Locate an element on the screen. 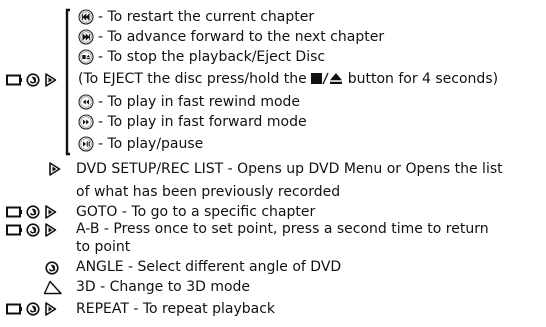 The height and width of the screenshot is (327, 546). repeat-camera-icon is located at coordinates (14, 309).